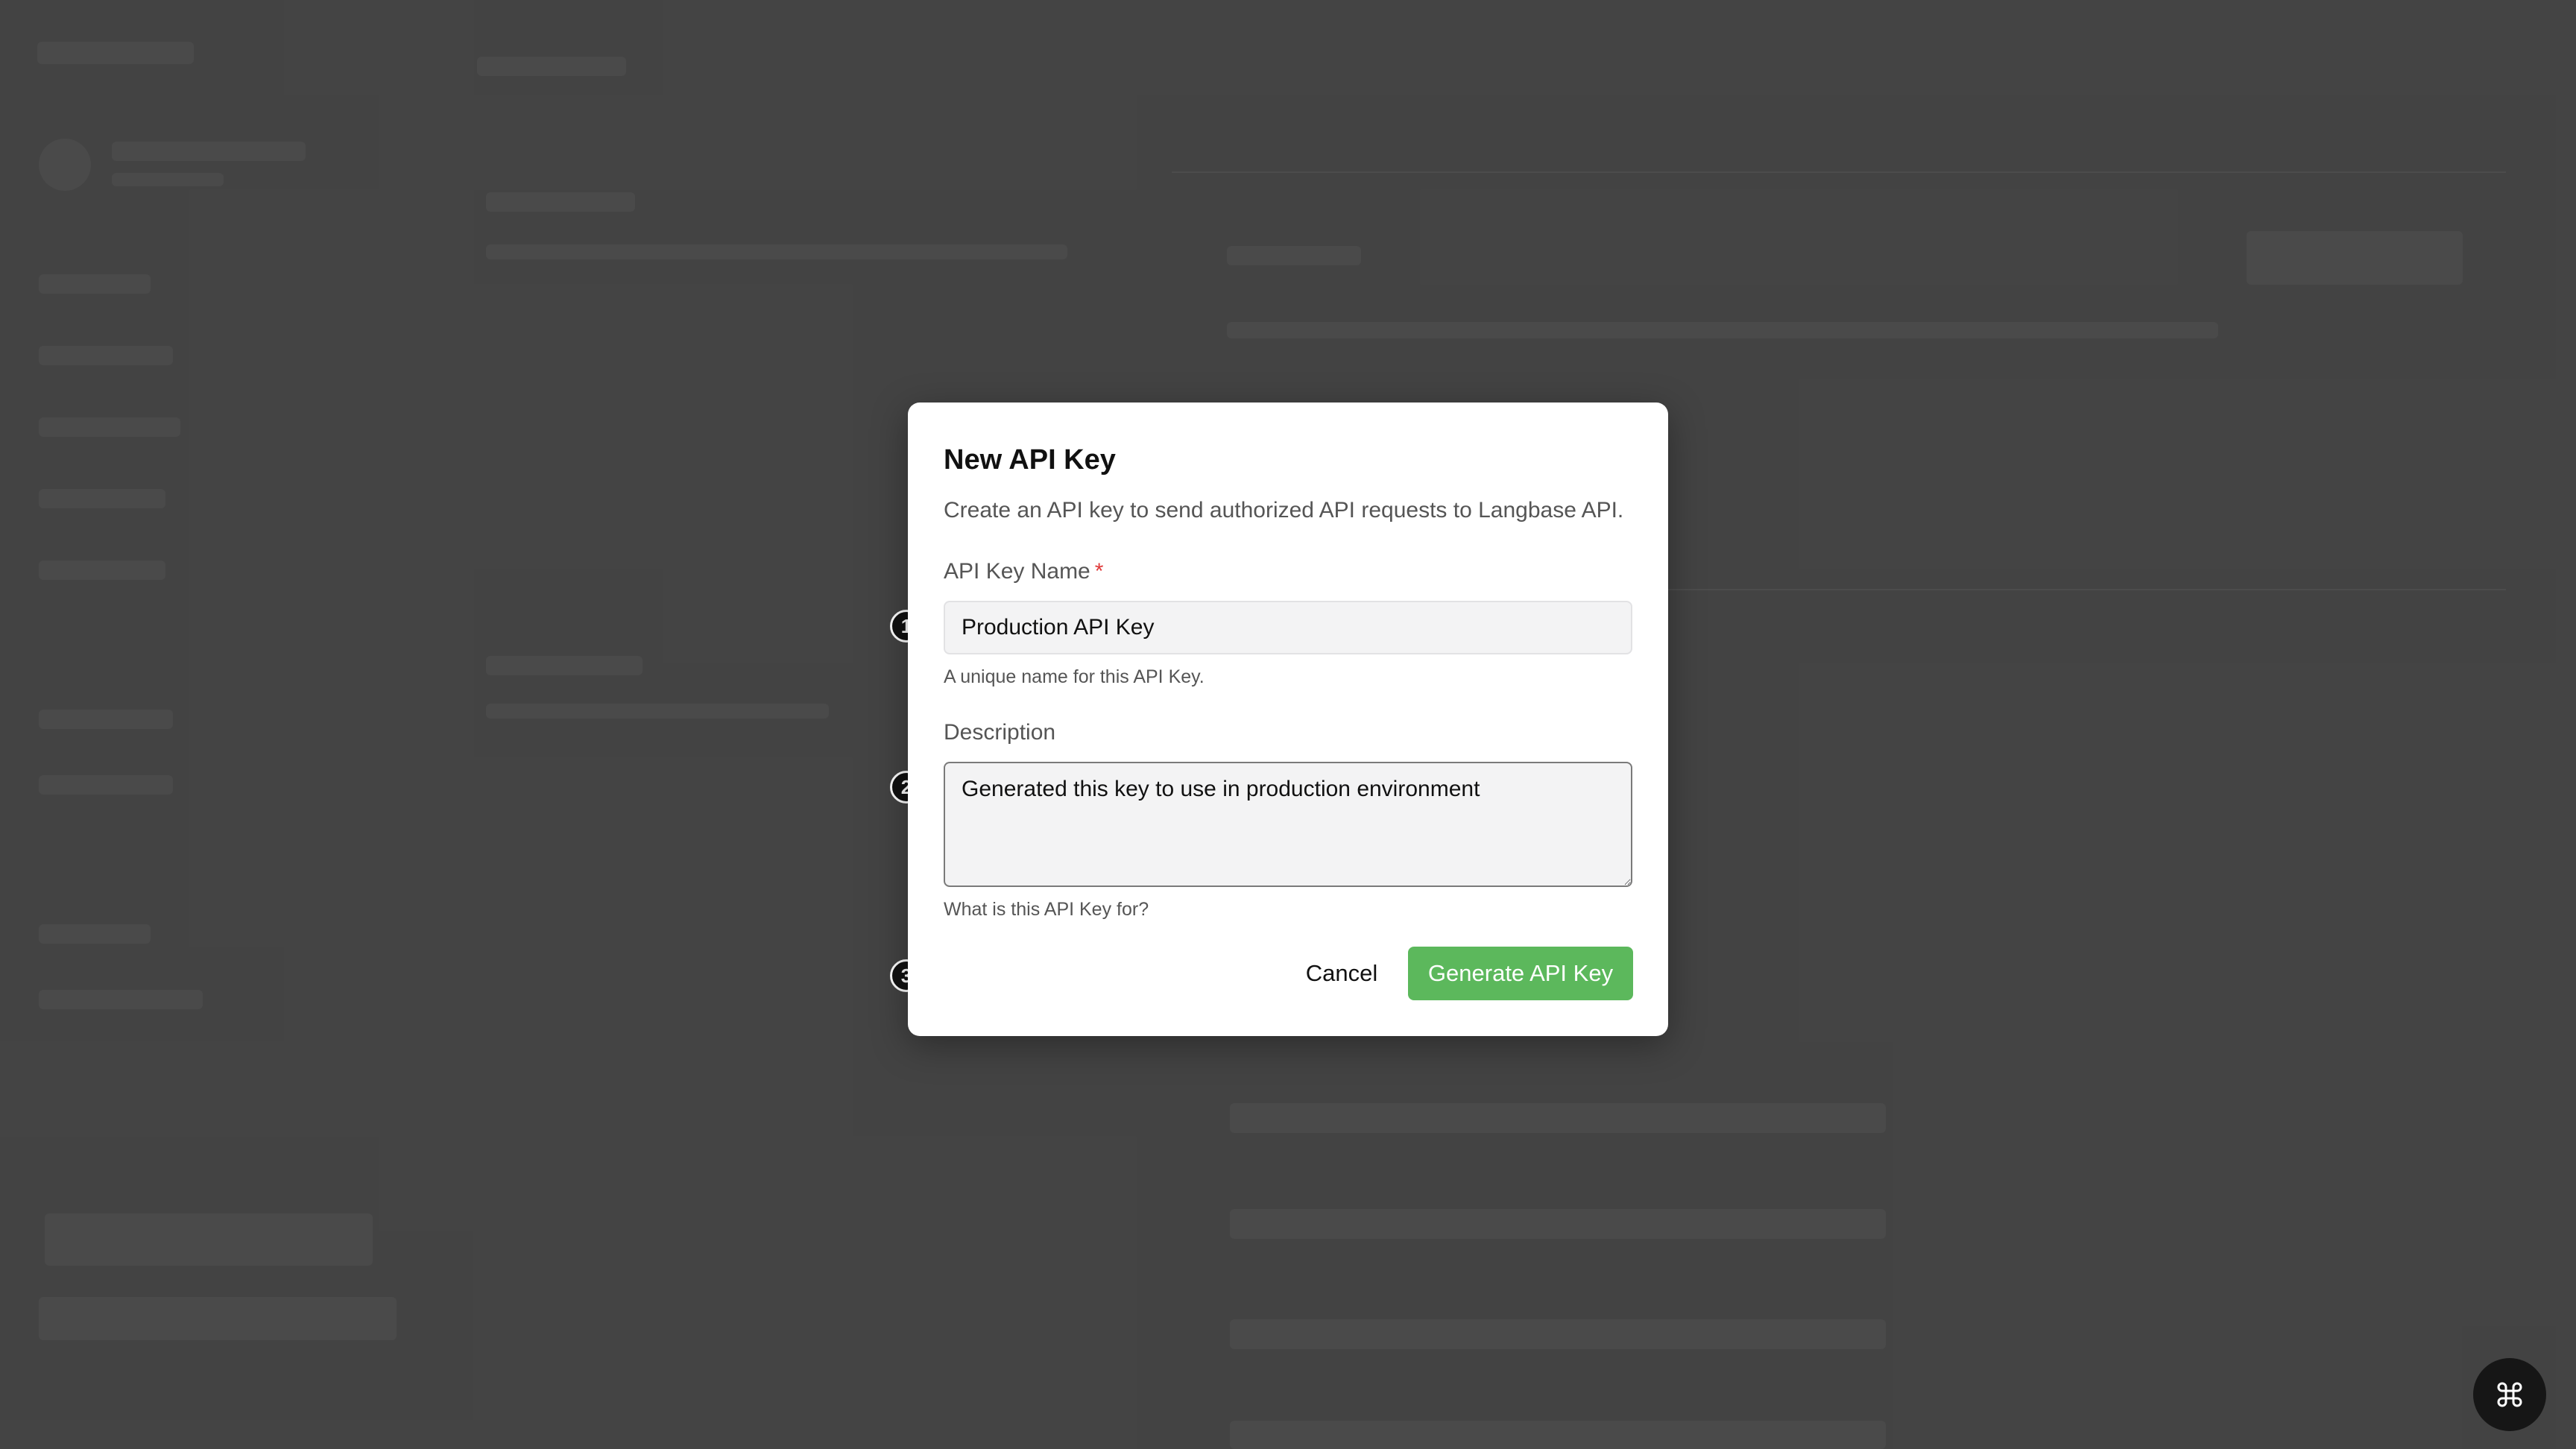  What do you see at coordinates (1074, 676) in the screenshot?
I see `api-key-name-hint: A unique name for this API Key.` at bounding box center [1074, 676].